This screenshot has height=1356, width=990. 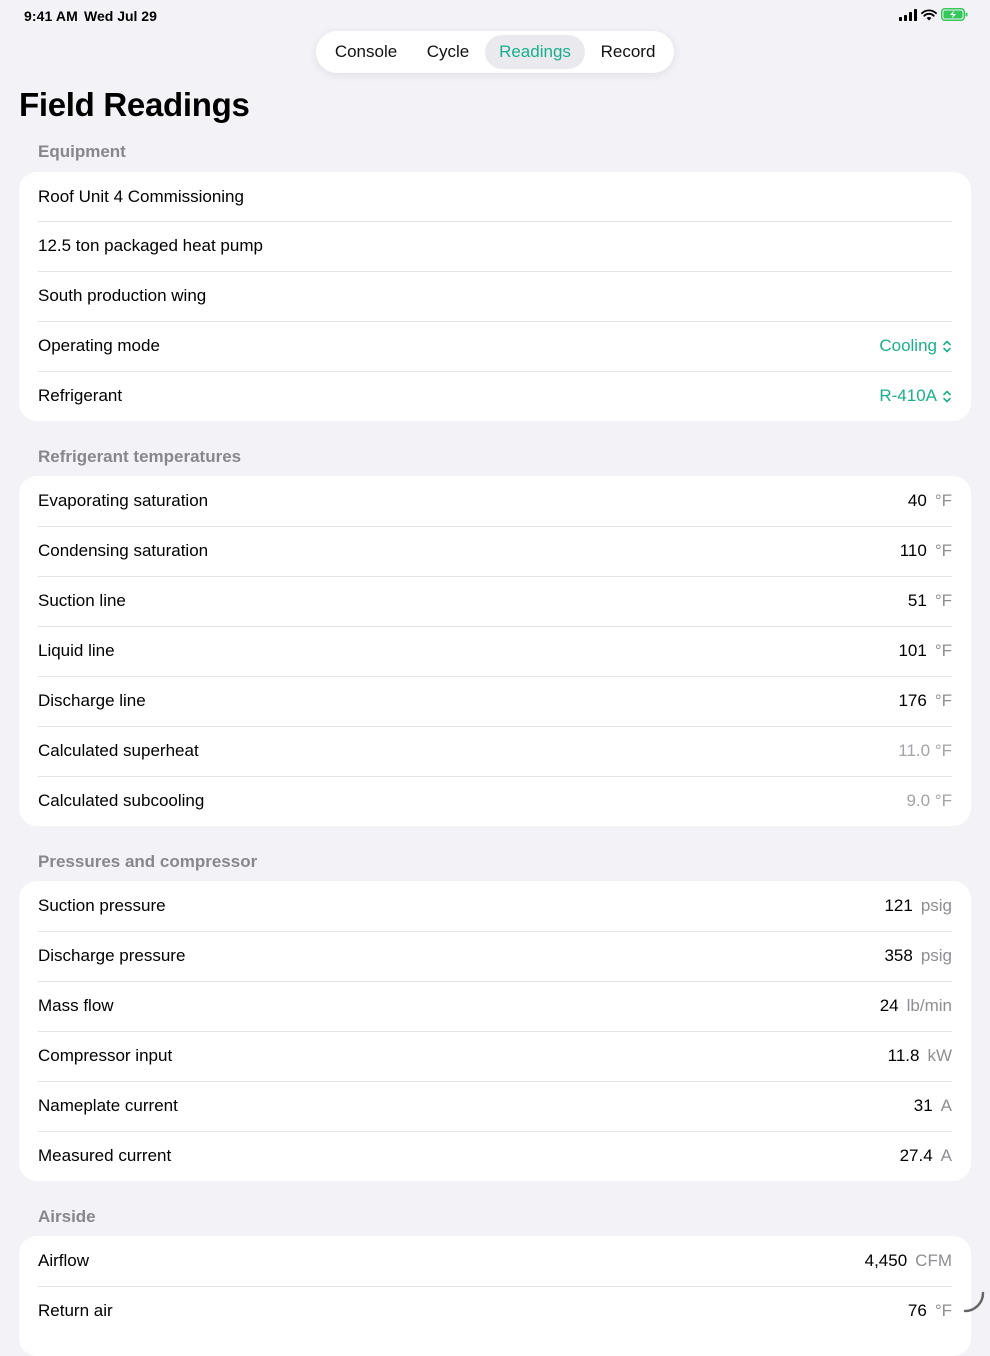 I want to click on status-date: Wed Jul 29, so click(x=120, y=16).